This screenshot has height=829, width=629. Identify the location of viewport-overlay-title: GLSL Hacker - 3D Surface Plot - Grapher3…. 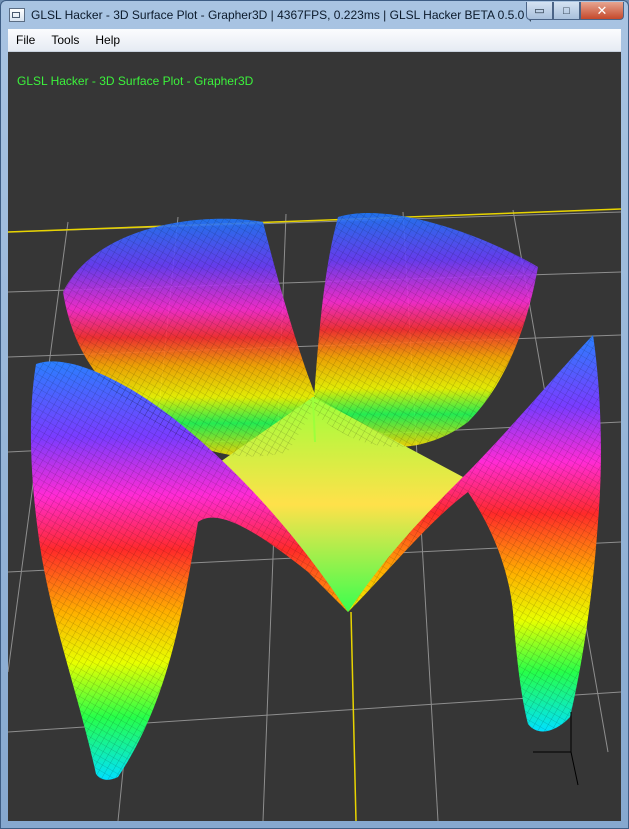
(135, 81).